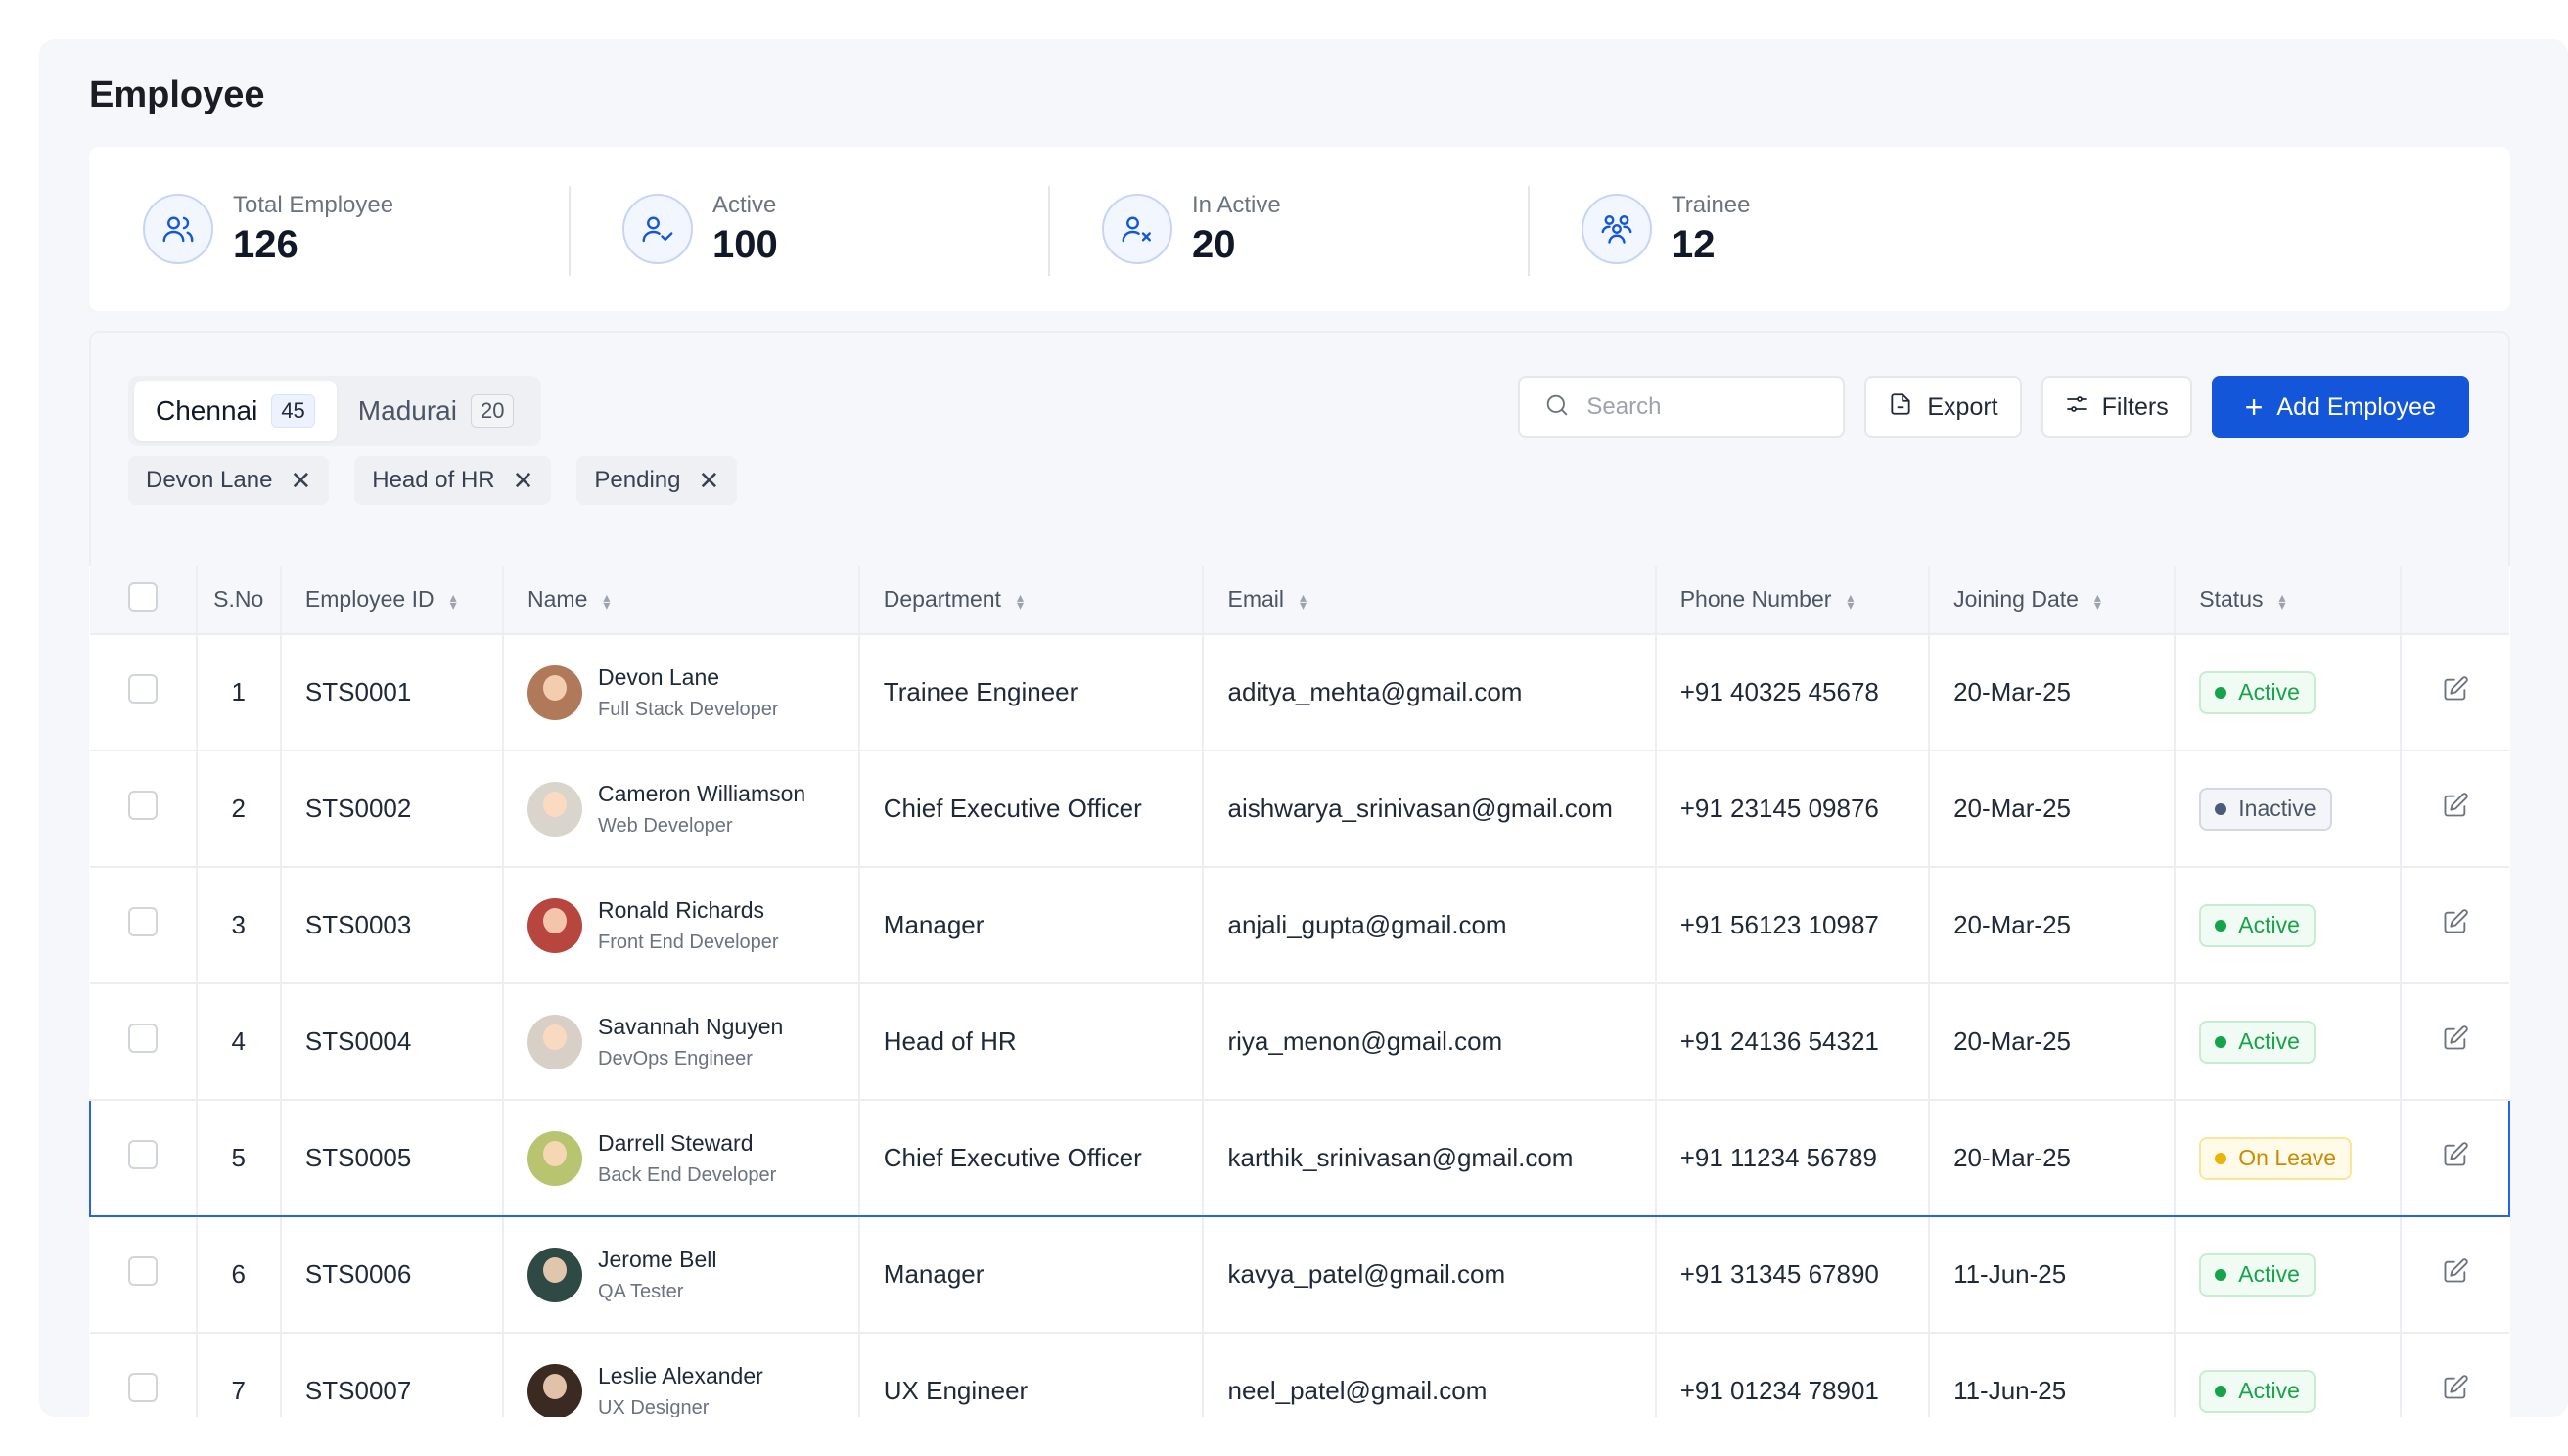 The height and width of the screenshot is (1456, 2568). I want to click on sliders-icon, so click(2076, 407).